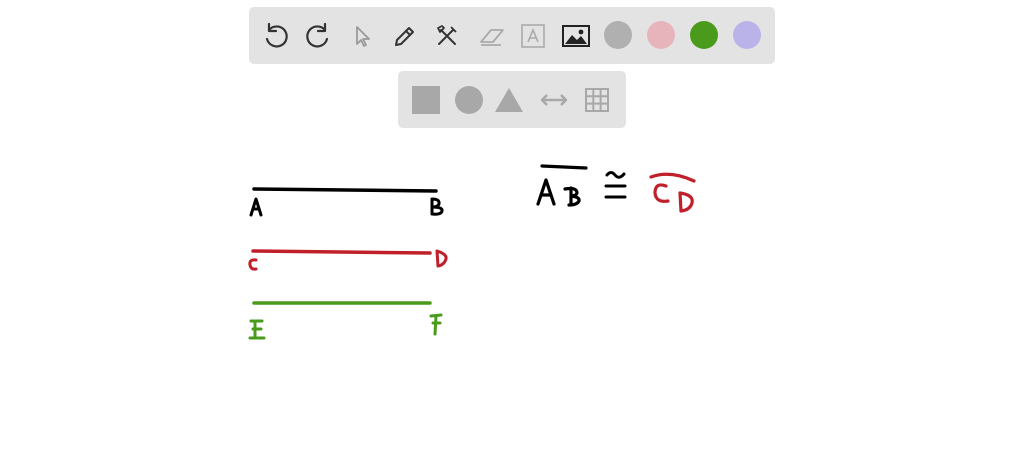 The width and height of the screenshot is (1024, 452). I want to click on segment-ab, so click(346, 202).